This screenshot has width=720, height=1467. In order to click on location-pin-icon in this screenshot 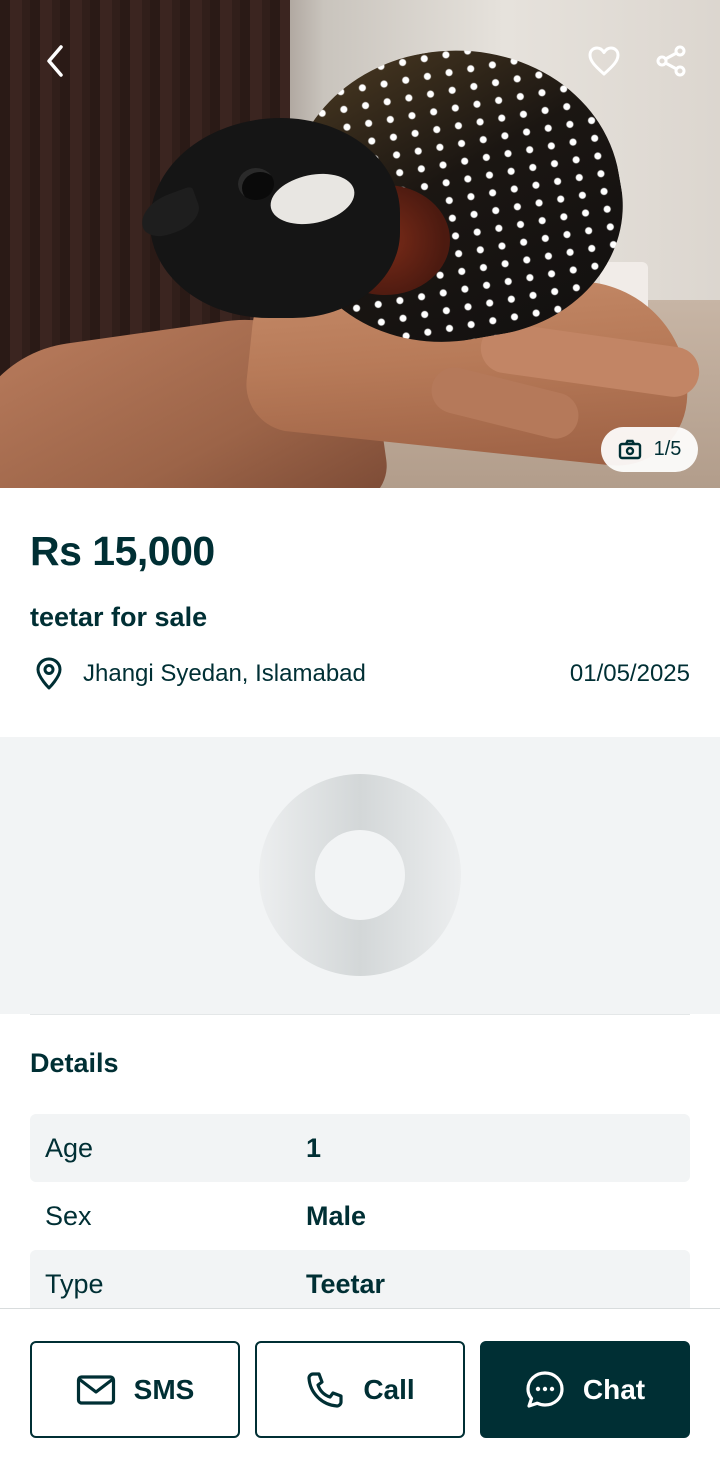, I will do `click(49, 674)`.